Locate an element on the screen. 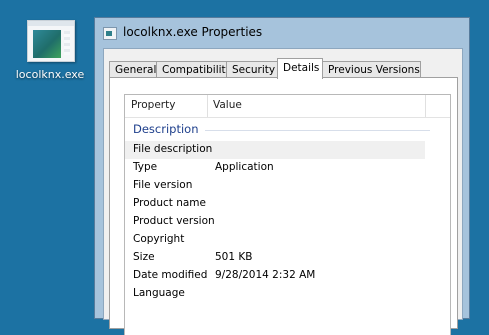 The width and height of the screenshot is (489, 335). property-name: File description is located at coordinates (173, 149).